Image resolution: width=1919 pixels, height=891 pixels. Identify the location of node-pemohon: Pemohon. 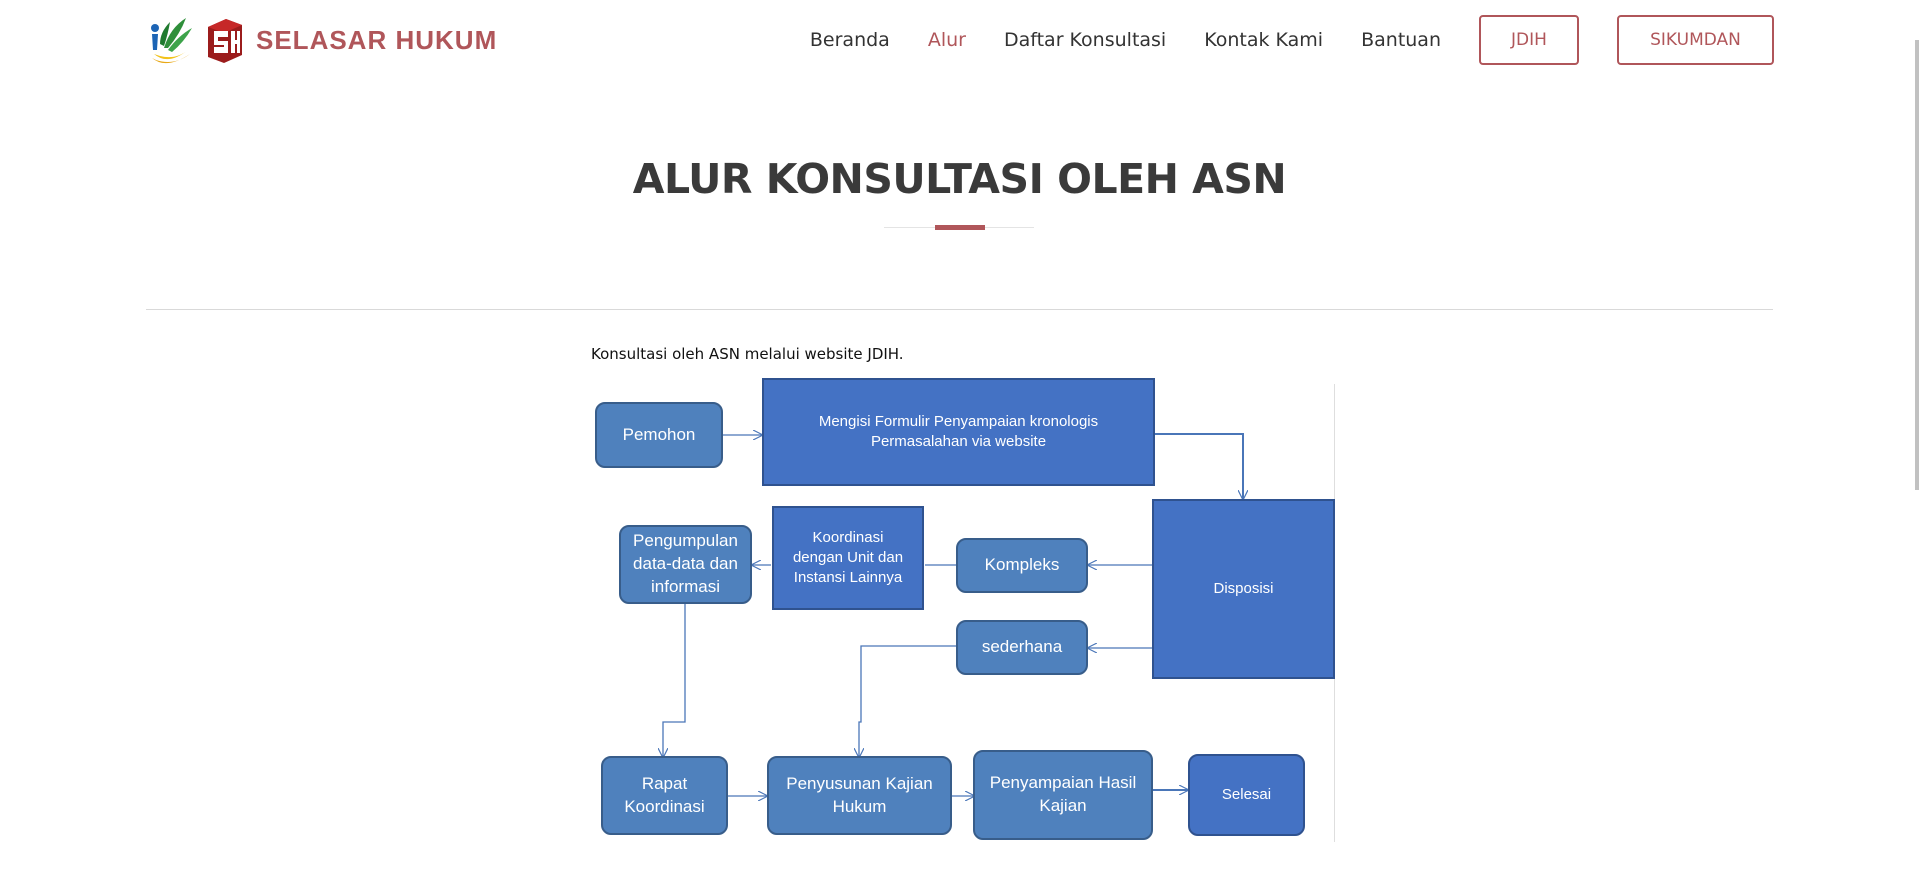
(659, 435).